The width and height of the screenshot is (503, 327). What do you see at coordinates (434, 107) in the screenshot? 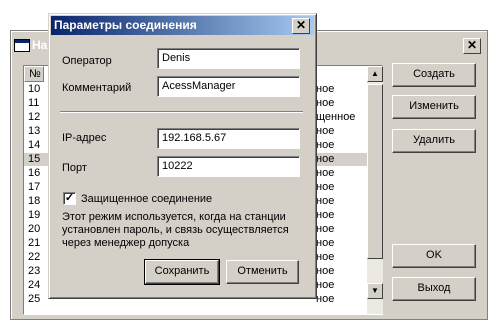
I see `edit-button: Изменить` at bounding box center [434, 107].